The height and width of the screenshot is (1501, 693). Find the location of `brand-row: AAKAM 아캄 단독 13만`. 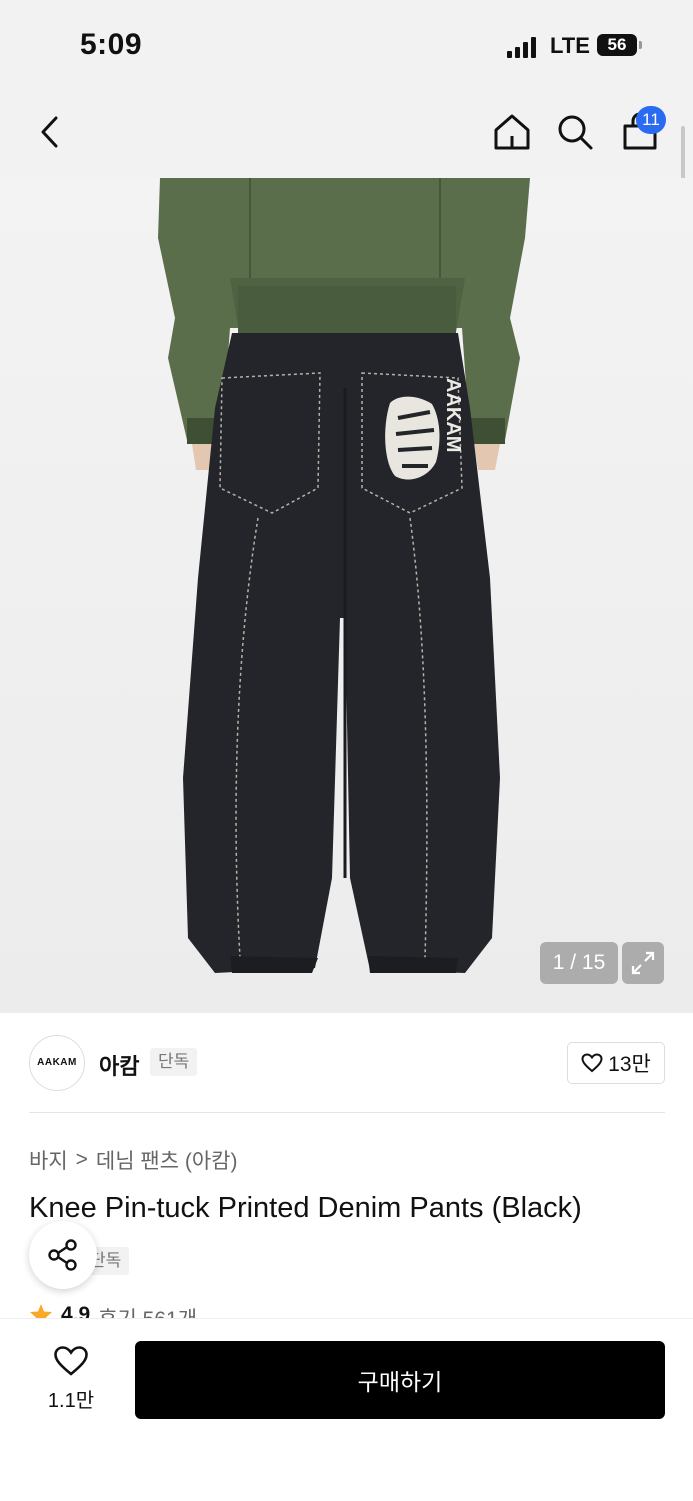

brand-row: AAKAM 아캄 단독 13만 is located at coordinates (346, 1063).